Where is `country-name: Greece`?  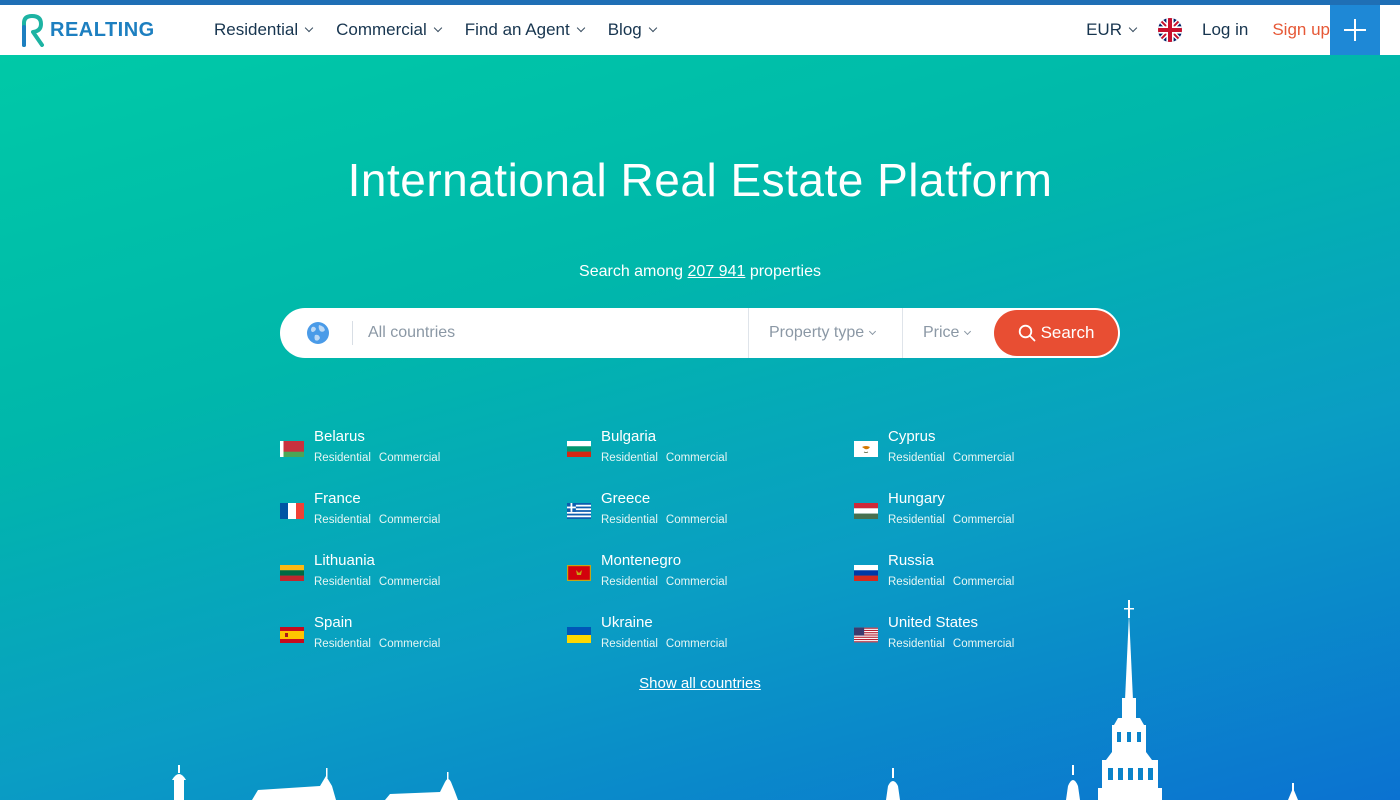
country-name: Greece is located at coordinates (625, 498).